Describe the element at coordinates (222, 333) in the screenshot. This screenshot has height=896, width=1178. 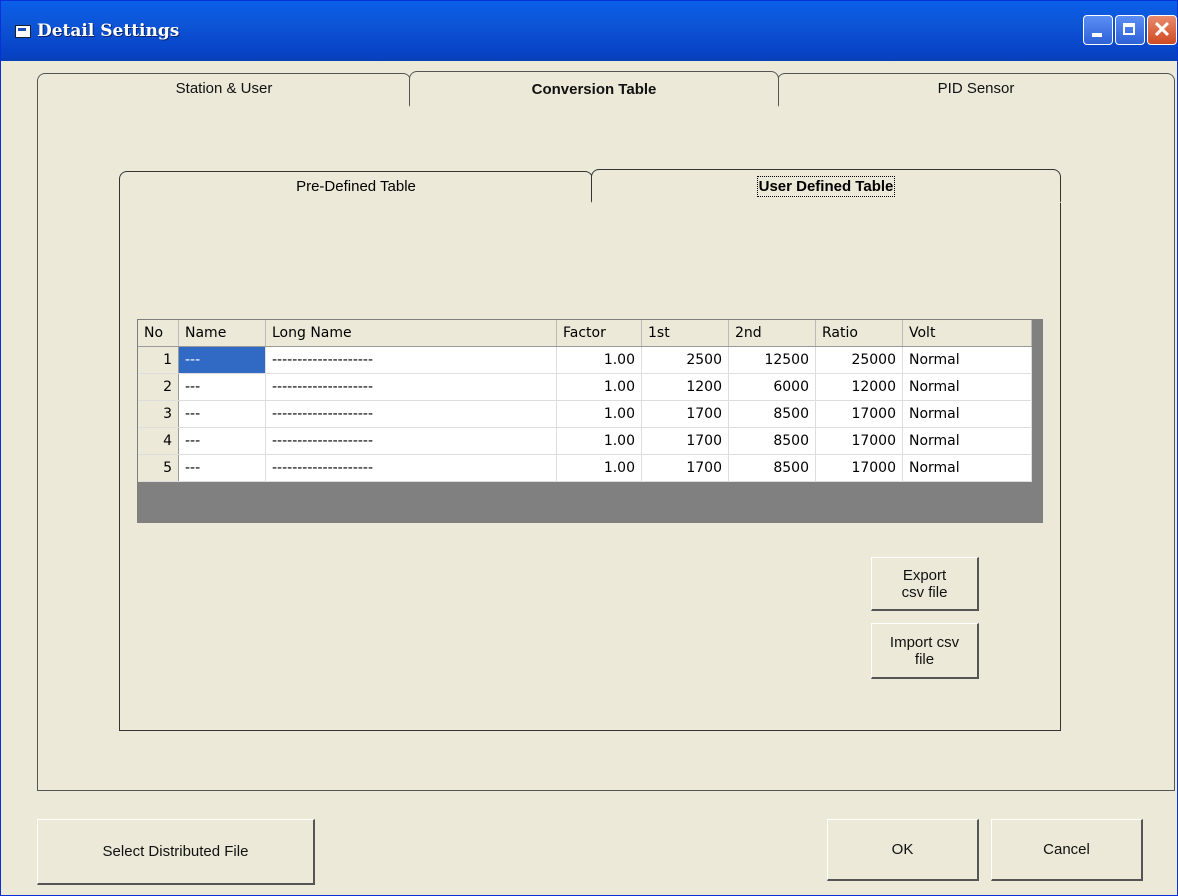
I see `col-name: Name` at that location.